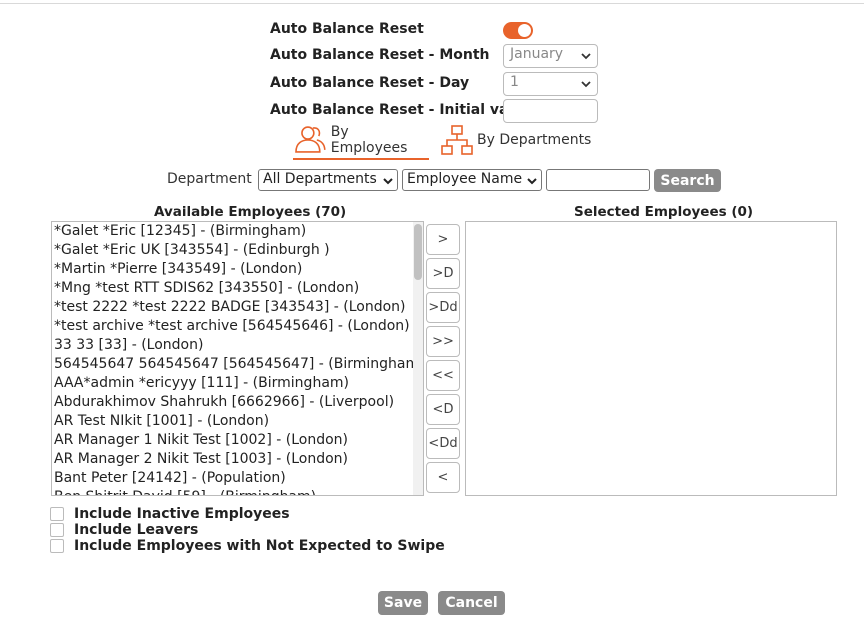  What do you see at coordinates (443, 307) in the screenshot?
I see `add-department-deep-button: >Dd` at bounding box center [443, 307].